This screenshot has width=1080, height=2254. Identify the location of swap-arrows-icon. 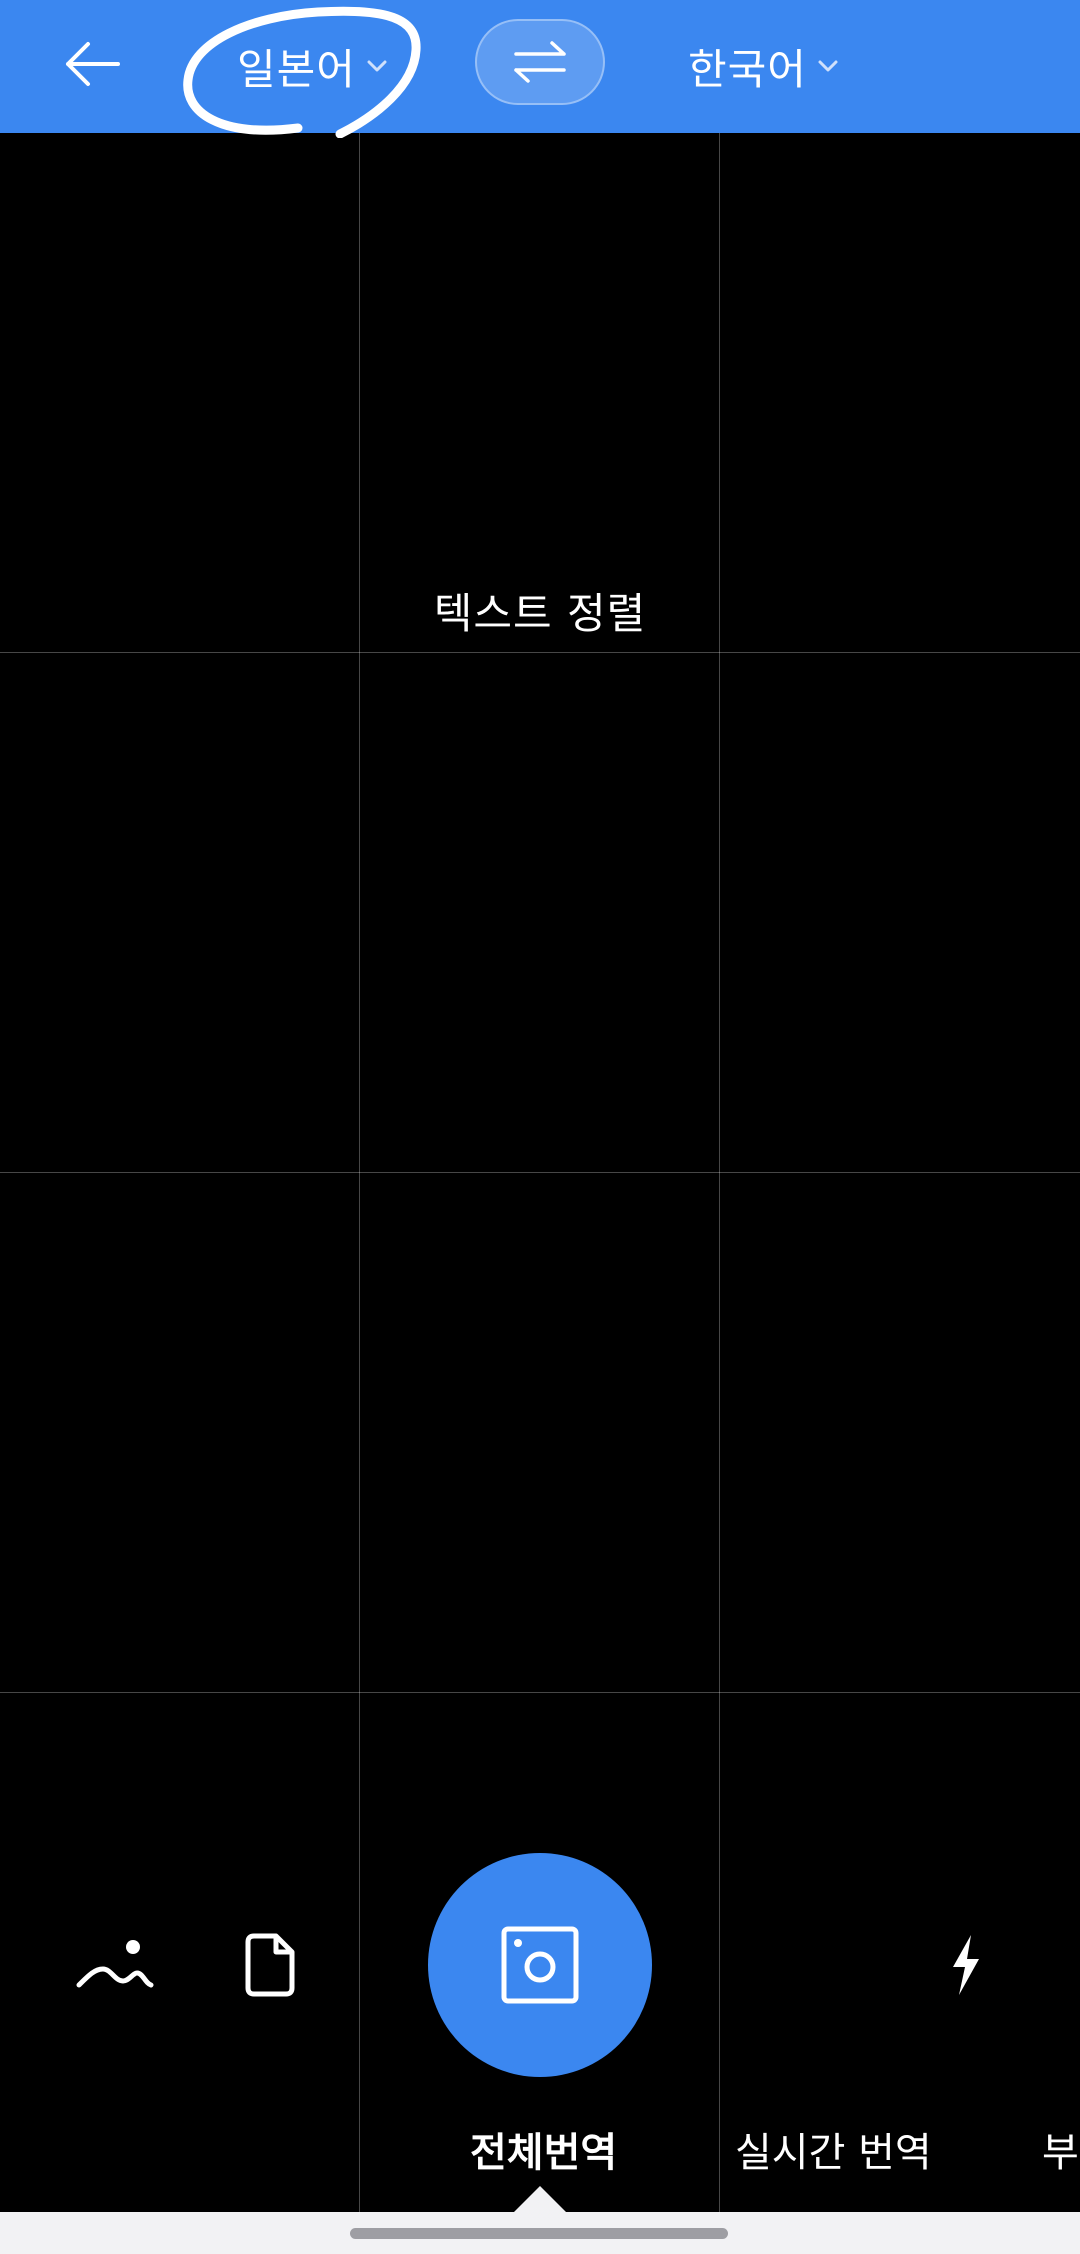
(540, 62).